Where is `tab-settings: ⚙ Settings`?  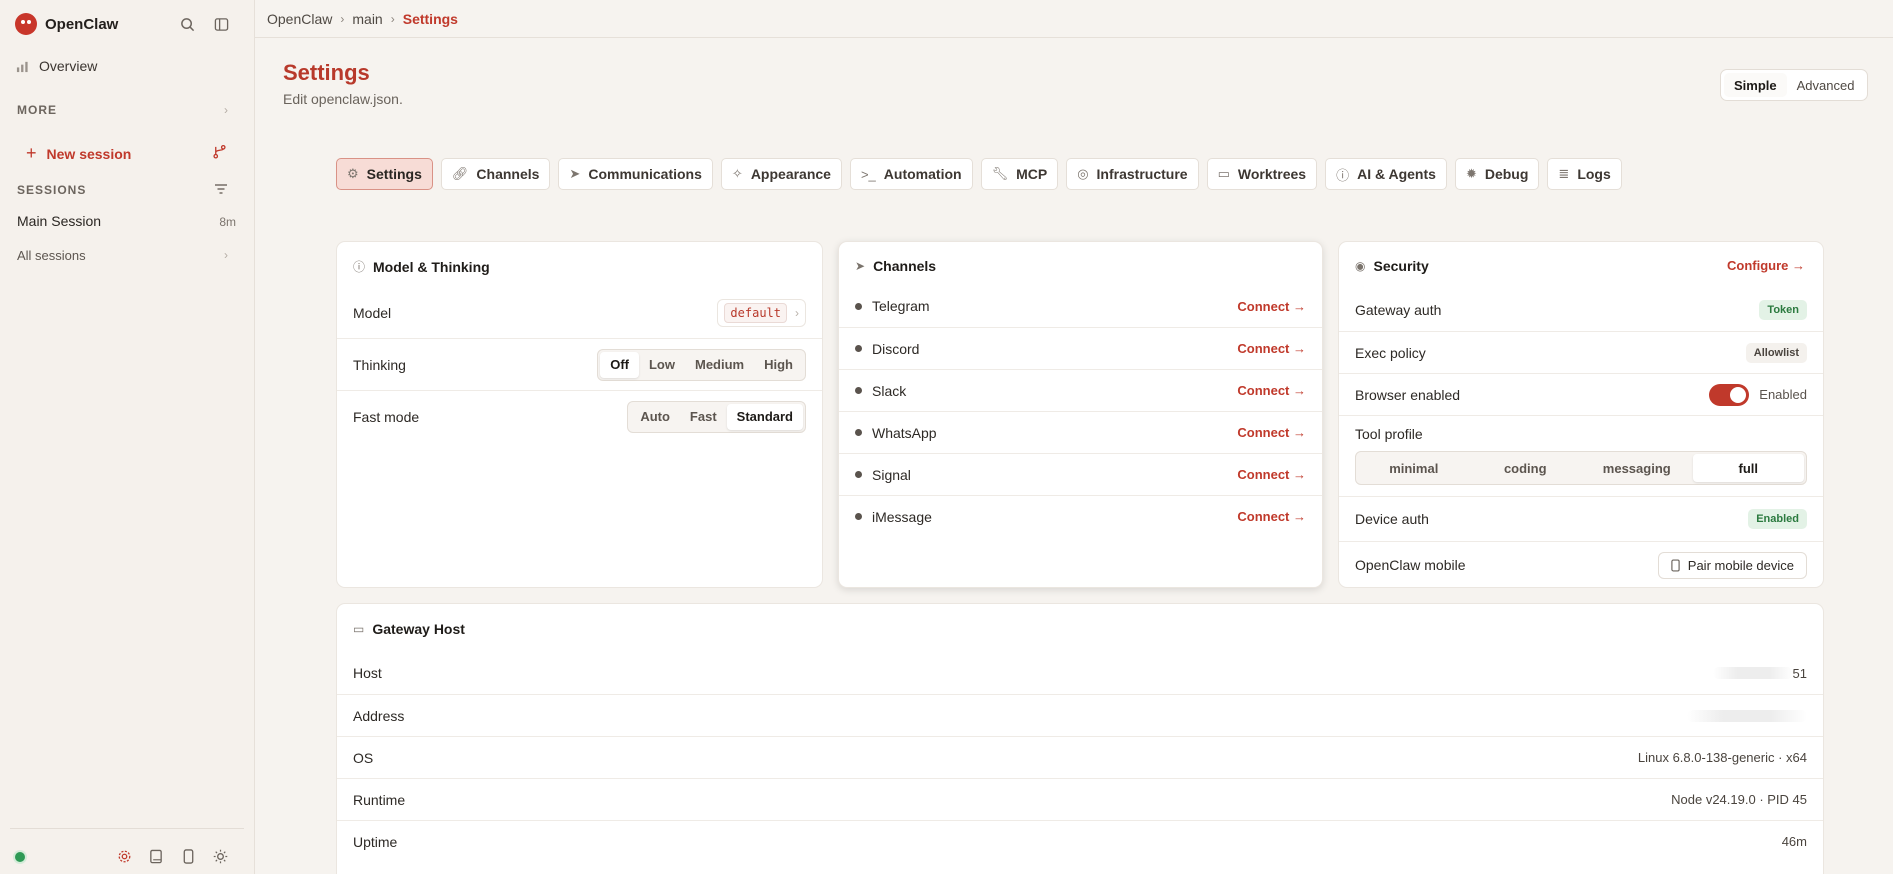 tab-settings: ⚙ Settings is located at coordinates (384, 174).